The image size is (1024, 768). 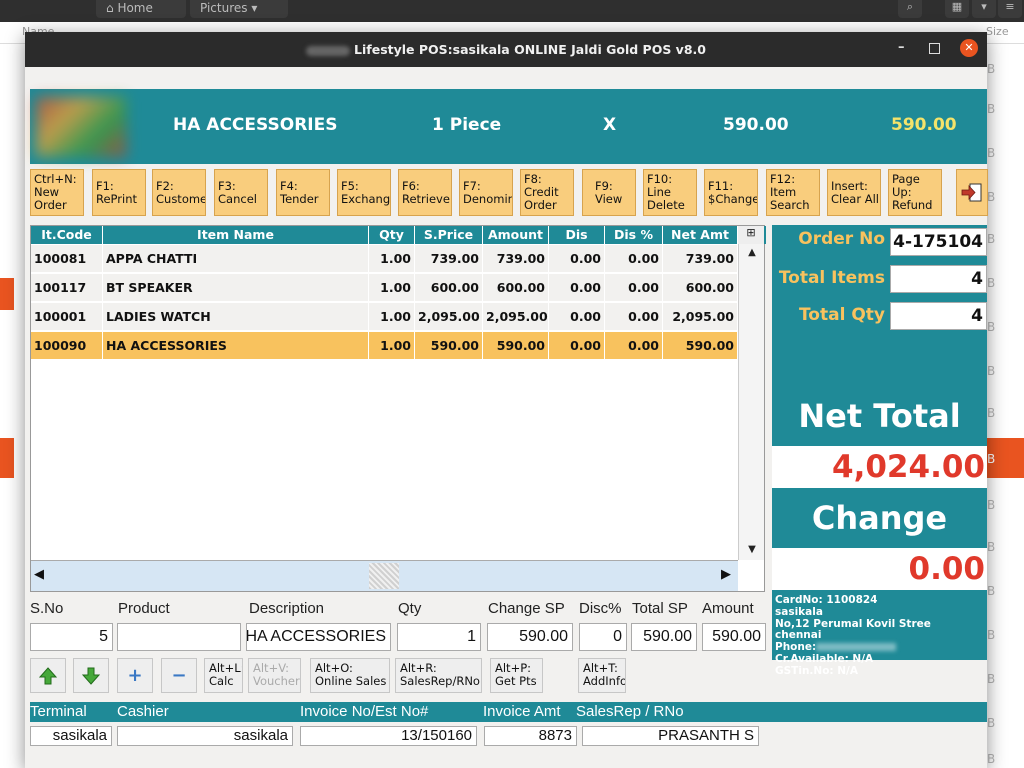 What do you see at coordinates (91, 675) in the screenshot?
I see `move-down-button` at bounding box center [91, 675].